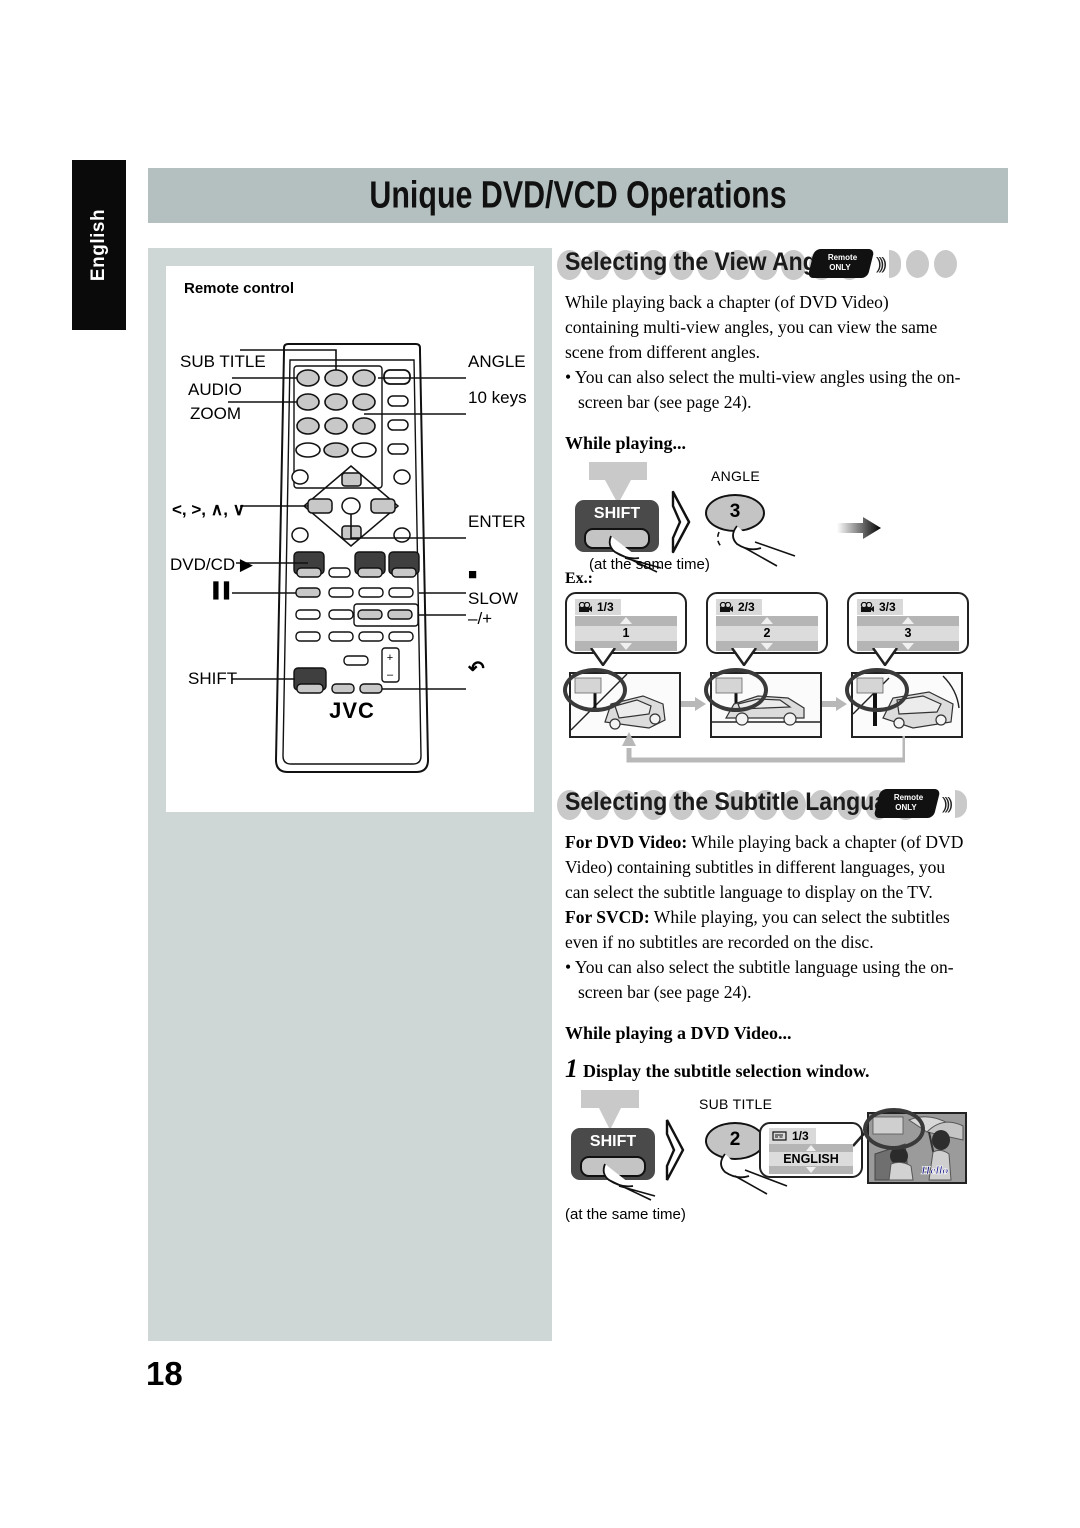 The width and height of the screenshot is (1080, 1528). I want to click on page-title: Unique DVD/VCD Operations, so click(578, 195).